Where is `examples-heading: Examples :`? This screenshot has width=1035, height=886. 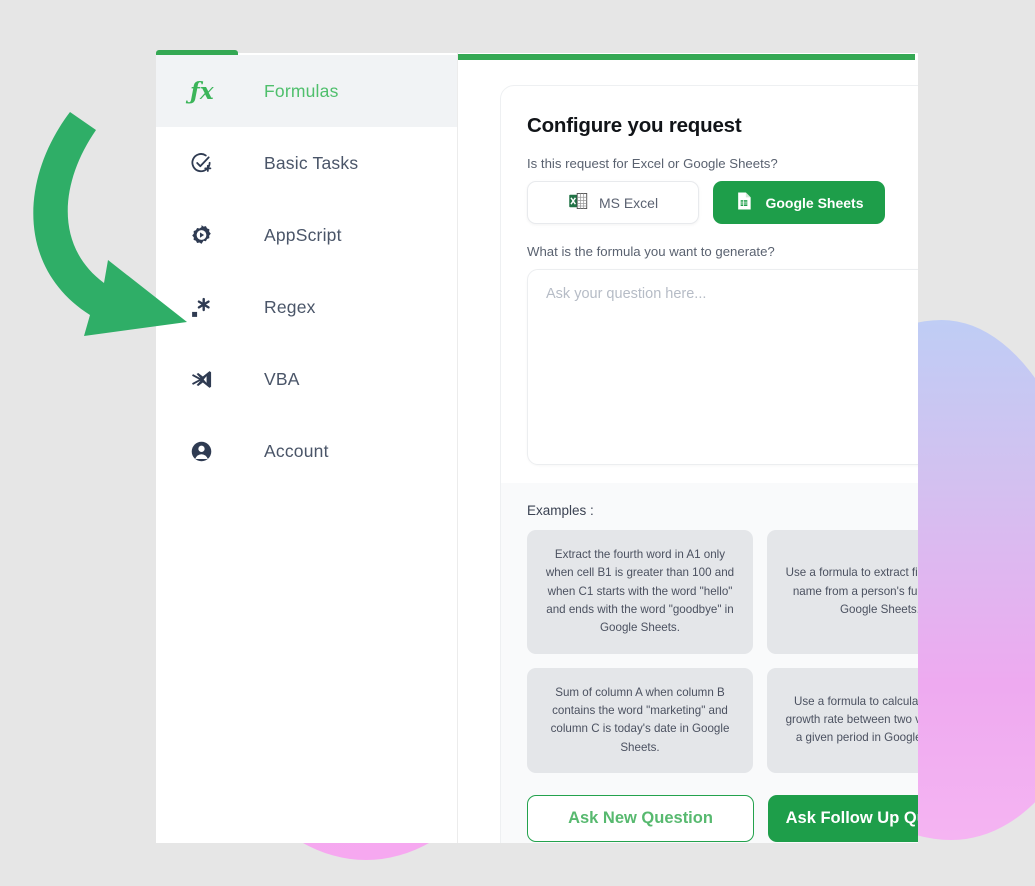
examples-heading: Examples : is located at coordinates (560, 510).